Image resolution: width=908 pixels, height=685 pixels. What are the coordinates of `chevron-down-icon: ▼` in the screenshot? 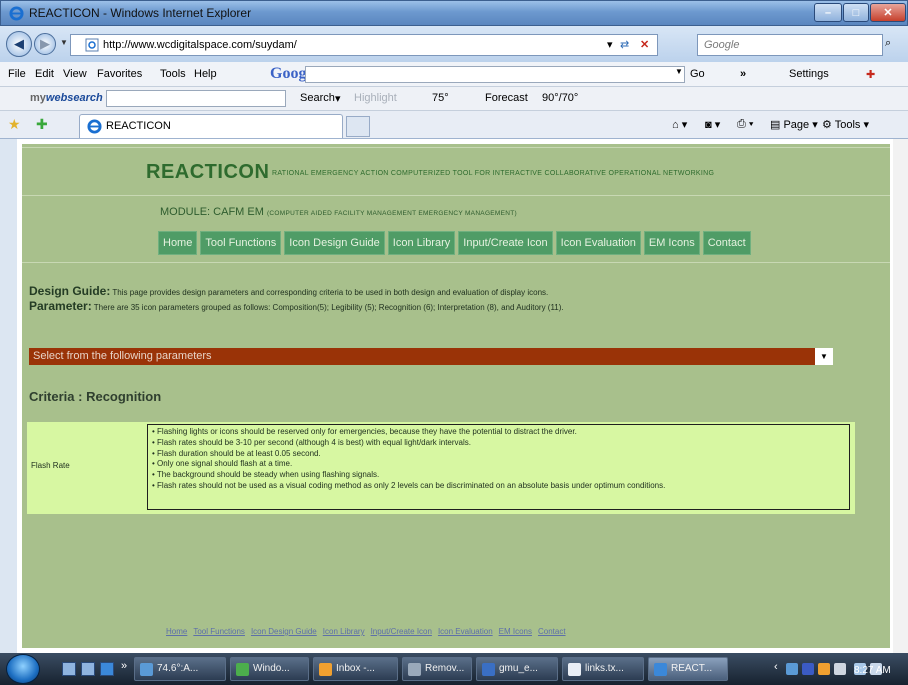 It's located at (824, 356).